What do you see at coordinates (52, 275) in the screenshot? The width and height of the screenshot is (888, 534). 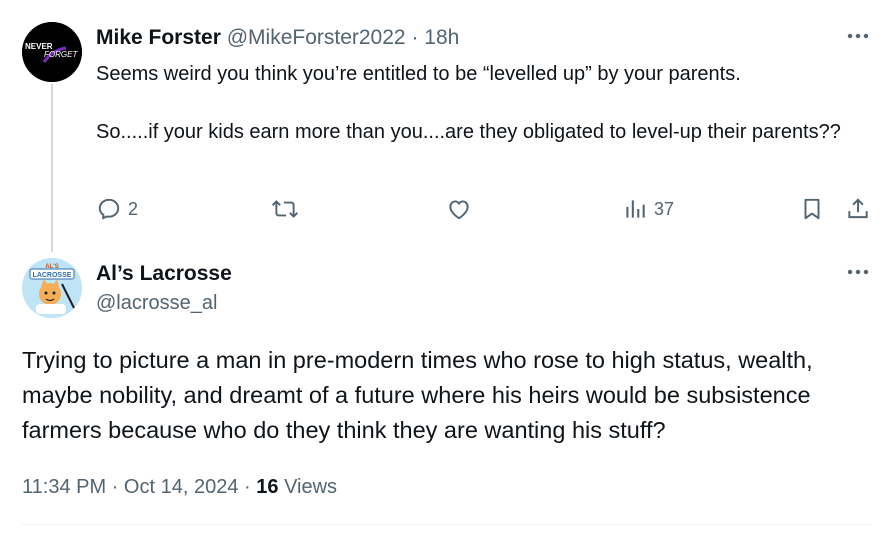 I see `avatar-text-line-2: LACROSSE` at bounding box center [52, 275].